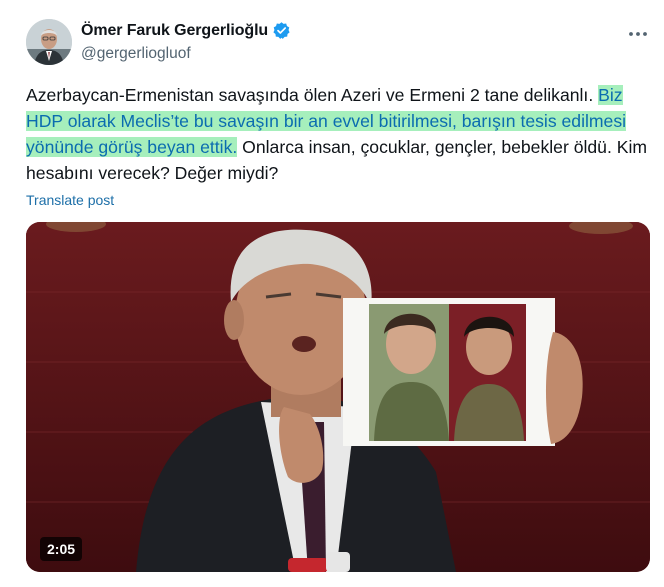 This screenshot has width=664, height=587. I want to click on author-handle: @gergerliogluof, so click(136, 54).